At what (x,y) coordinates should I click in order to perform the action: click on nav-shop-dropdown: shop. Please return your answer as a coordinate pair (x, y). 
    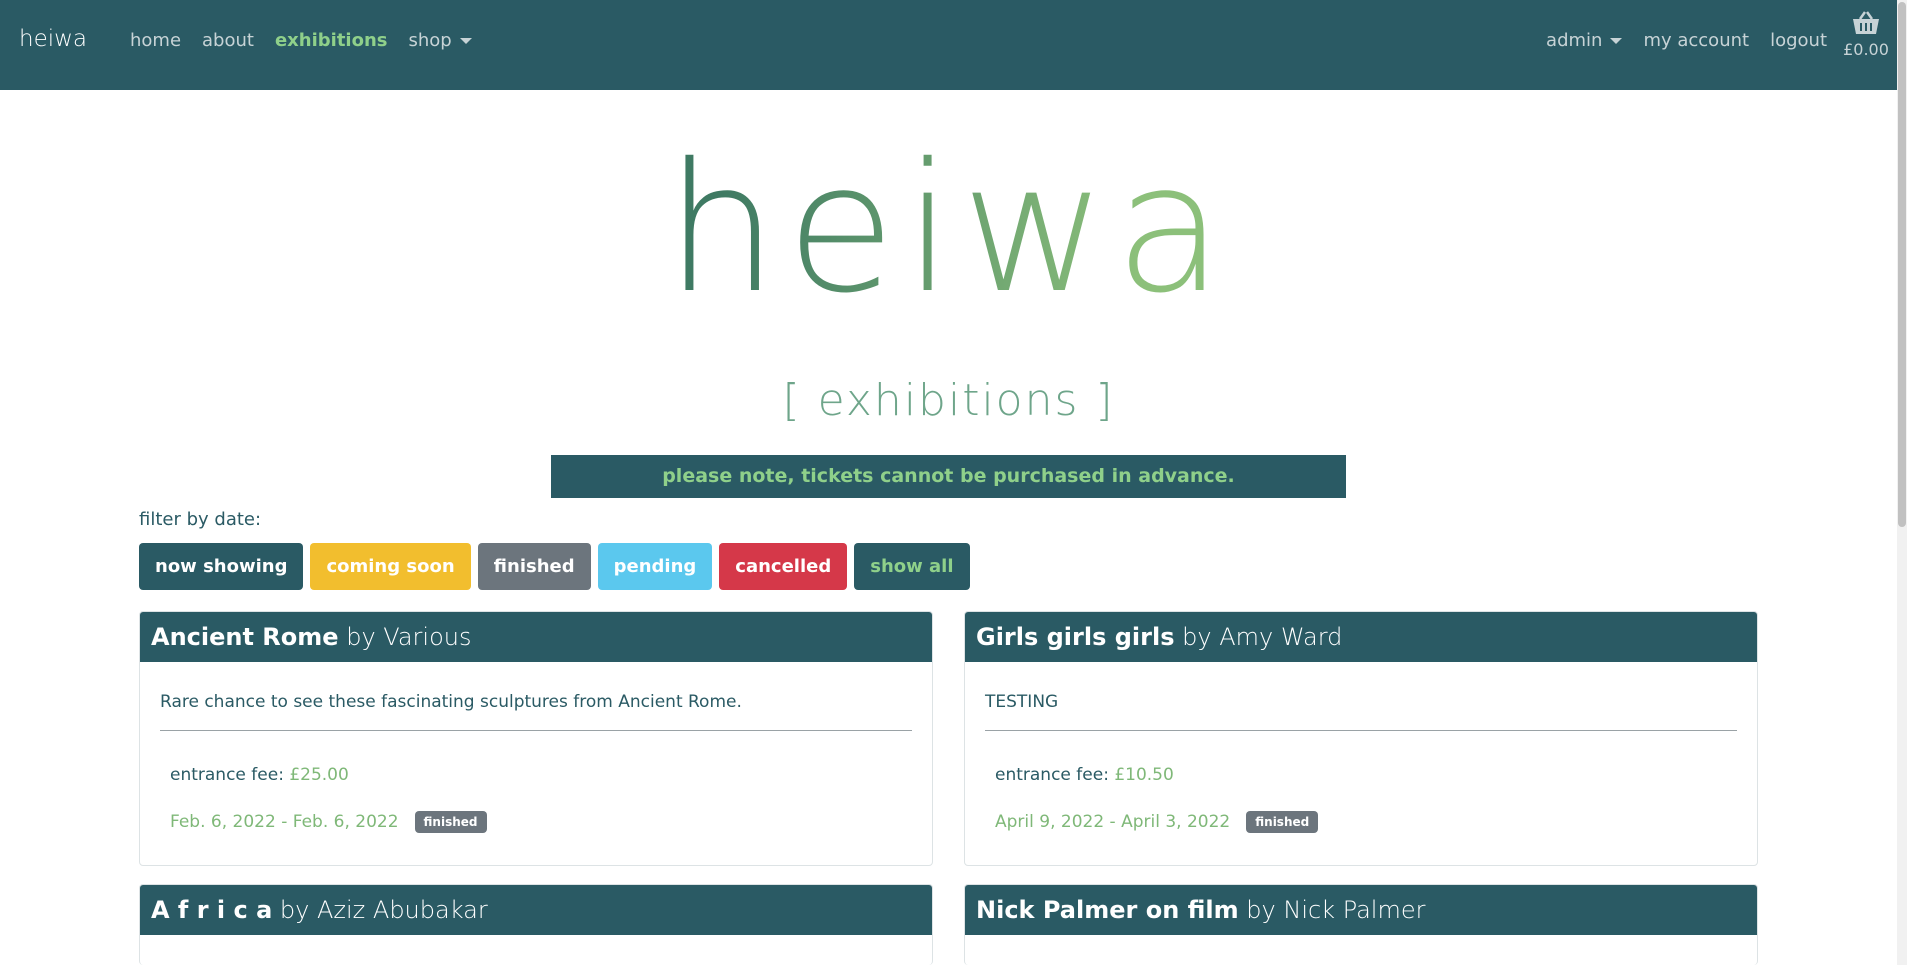
    Looking at the image, I should click on (440, 40).